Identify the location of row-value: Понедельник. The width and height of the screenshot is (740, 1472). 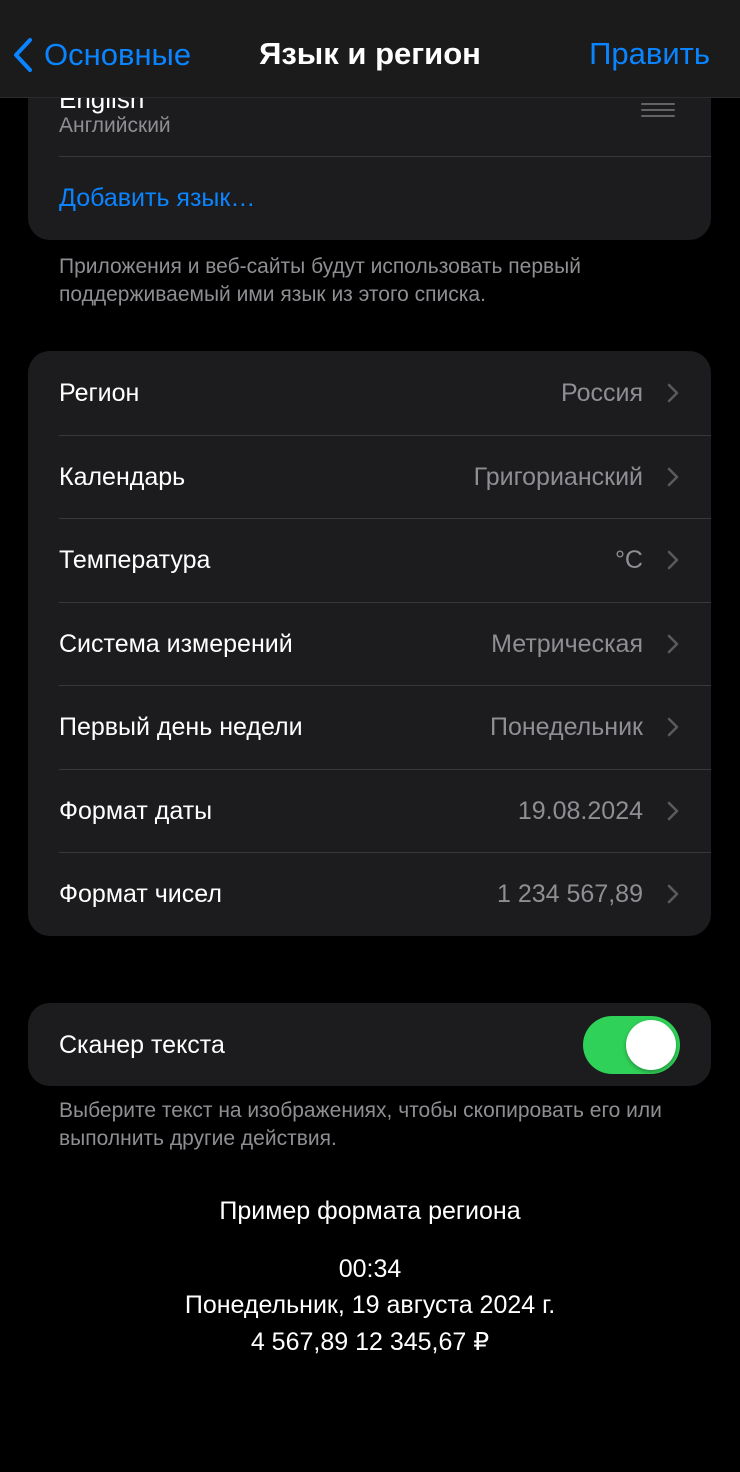
(566, 727).